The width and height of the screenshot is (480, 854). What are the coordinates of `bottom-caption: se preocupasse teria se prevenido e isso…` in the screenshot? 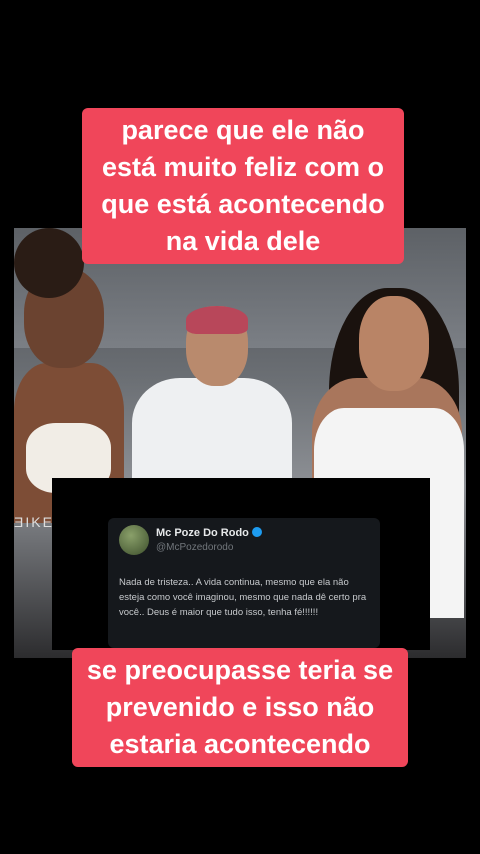 It's located at (240, 707).